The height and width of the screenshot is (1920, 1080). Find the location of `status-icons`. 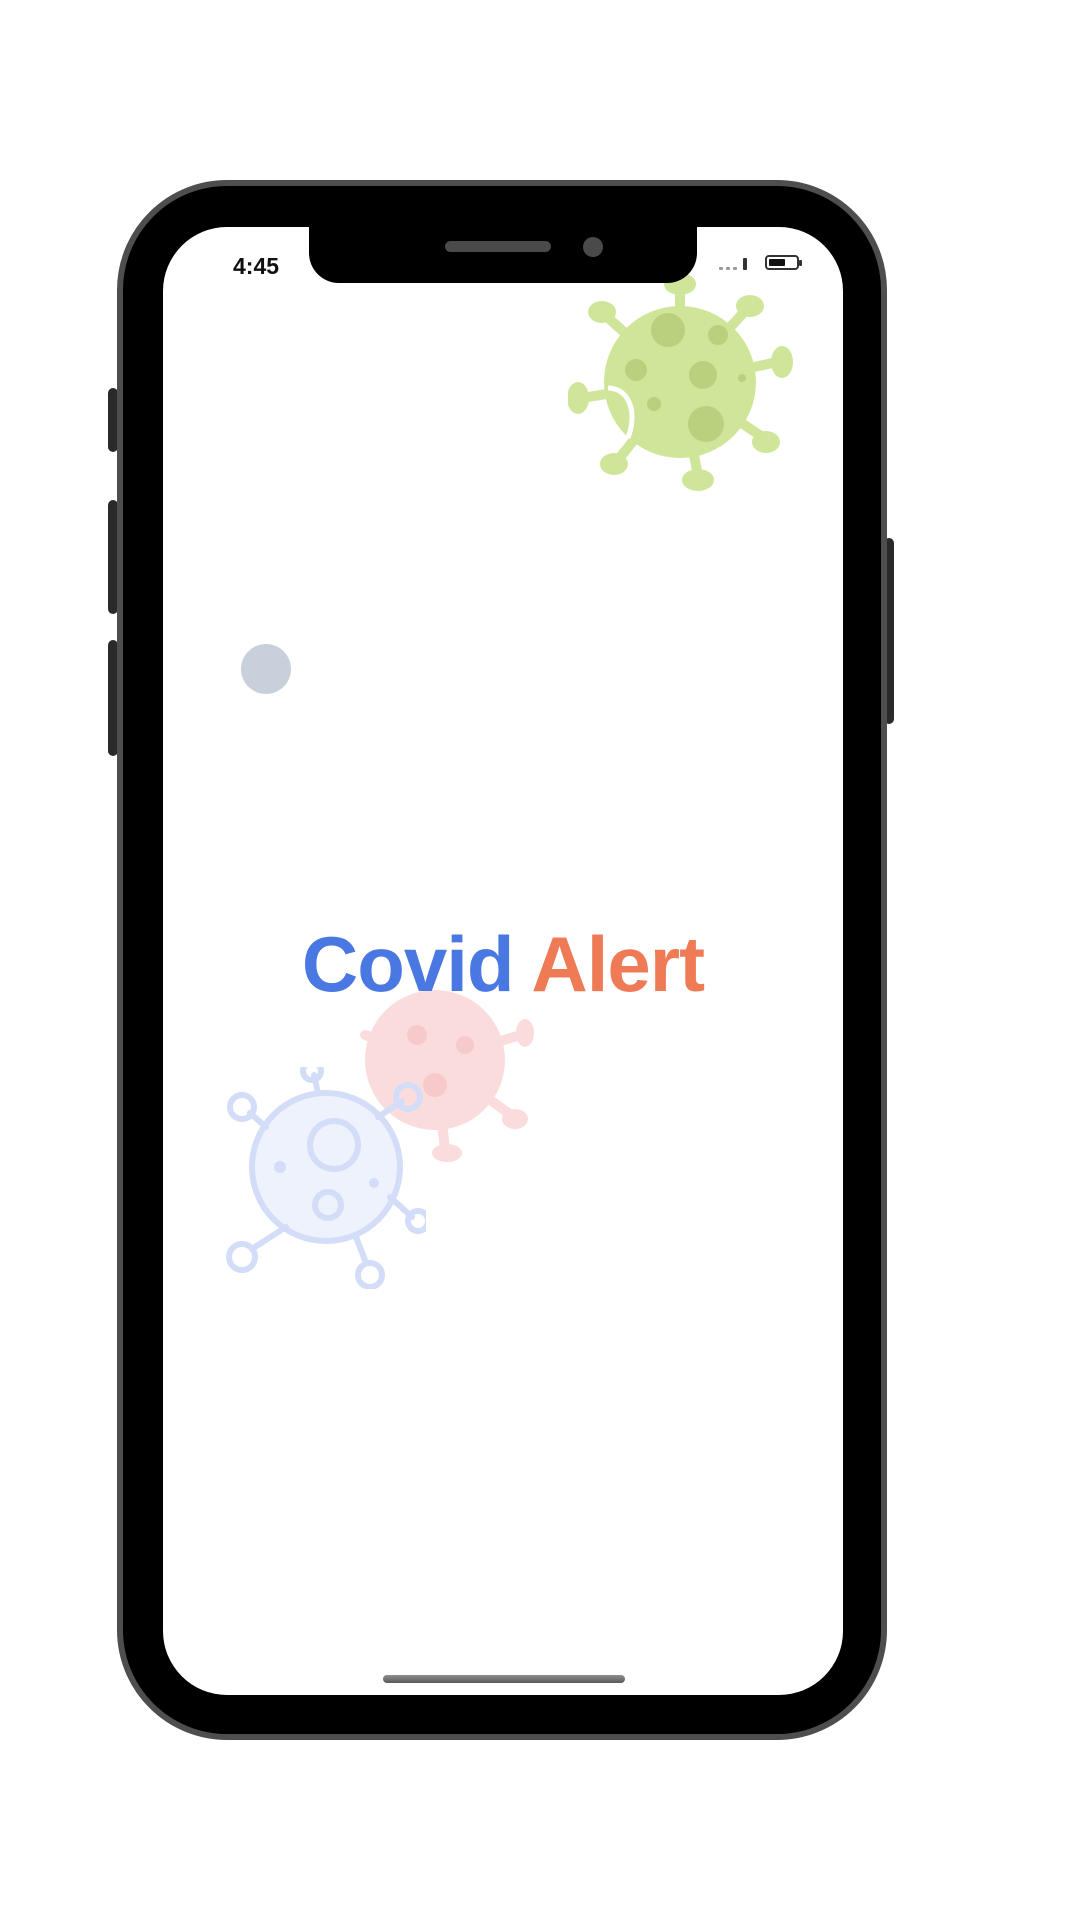

status-icons is located at coordinates (760, 262).